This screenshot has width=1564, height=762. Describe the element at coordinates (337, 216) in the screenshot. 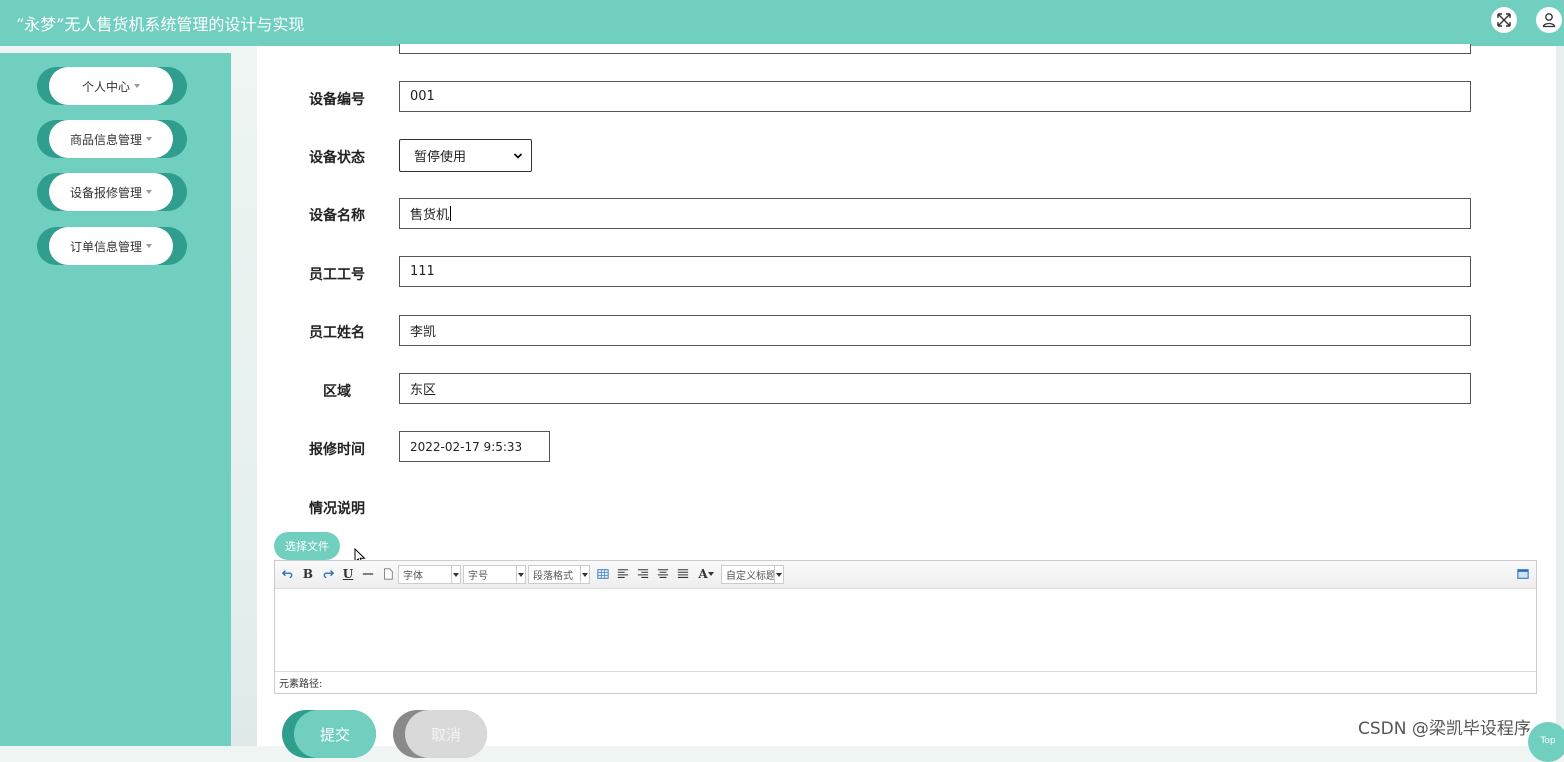

I see `device-name-label: 设备名称` at that location.